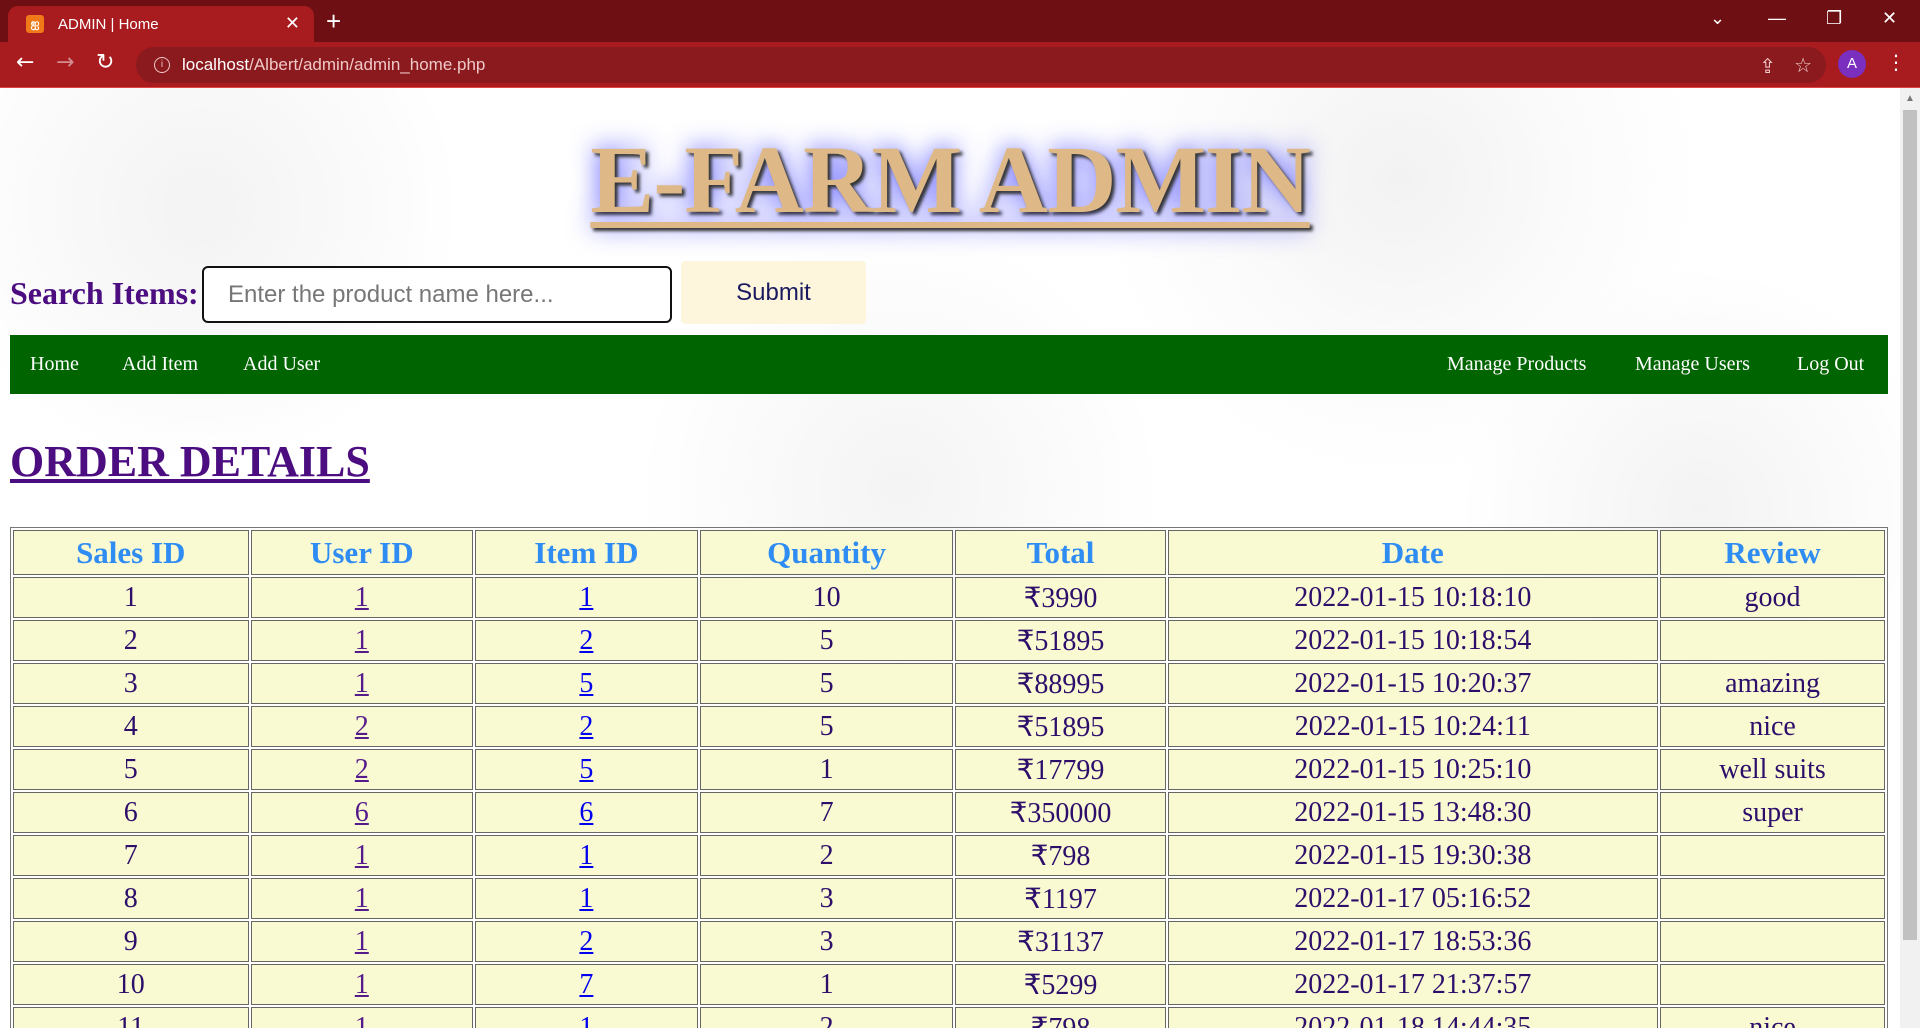 This screenshot has height=1028, width=1920. What do you see at coordinates (949, 769) in the screenshot?
I see `table-row: 5 2 5 1 ₹17799 2022-01-15 10:25:10 well suits` at bounding box center [949, 769].